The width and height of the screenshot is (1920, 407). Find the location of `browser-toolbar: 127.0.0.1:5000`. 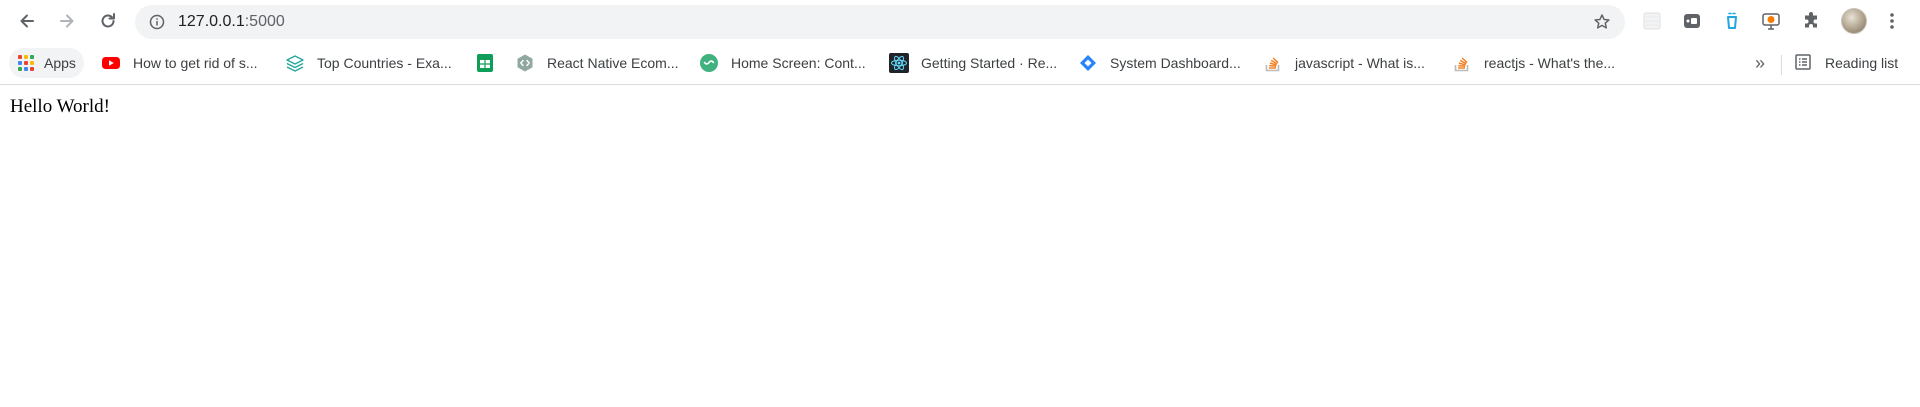

browser-toolbar: 127.0.0.1:5000 is located at coordinates (960, 22).